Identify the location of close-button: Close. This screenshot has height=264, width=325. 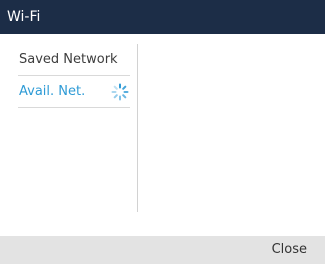
(289, 250).